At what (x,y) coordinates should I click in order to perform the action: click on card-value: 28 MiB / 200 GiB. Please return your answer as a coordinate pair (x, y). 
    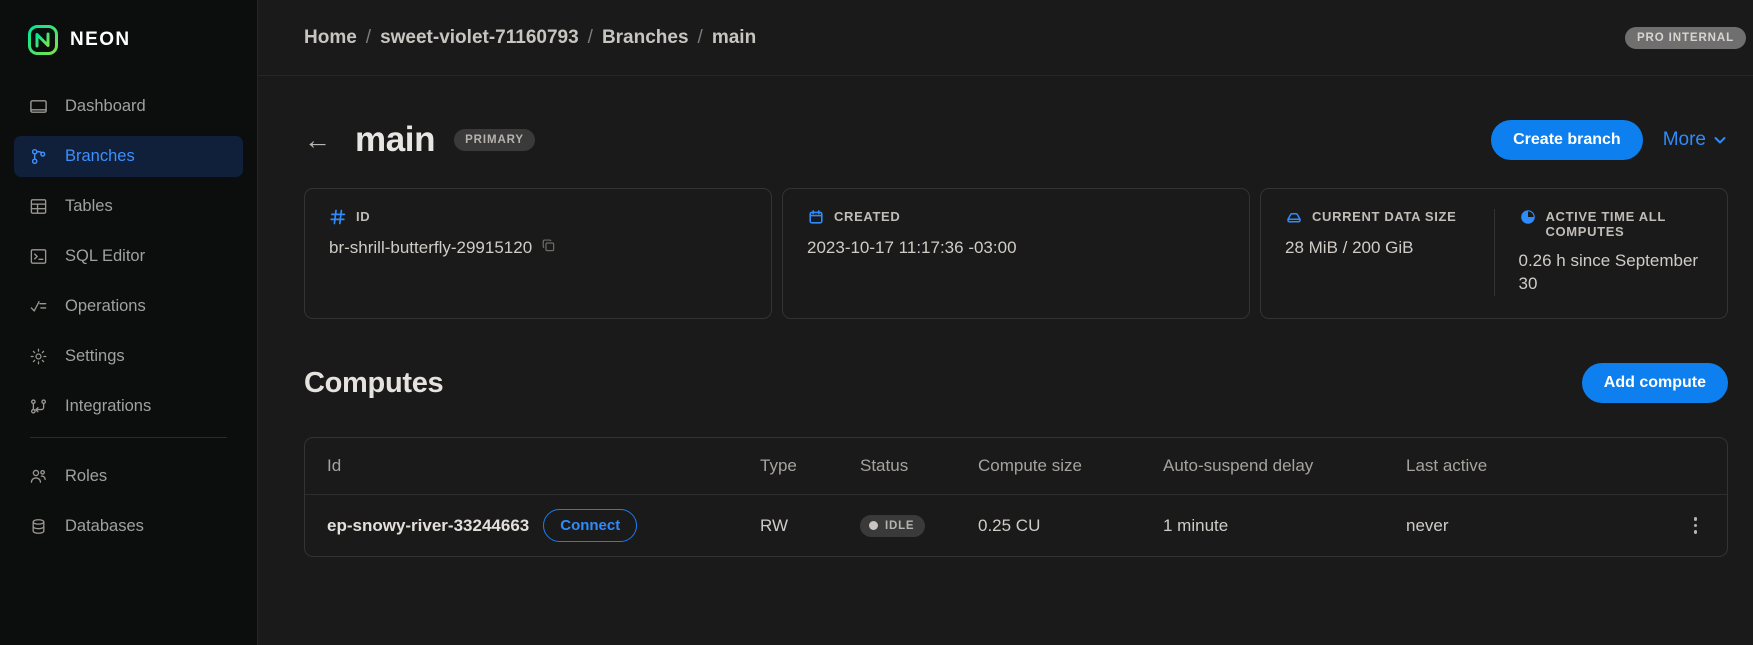
    Looking at the image, I should click on (1377, 248).